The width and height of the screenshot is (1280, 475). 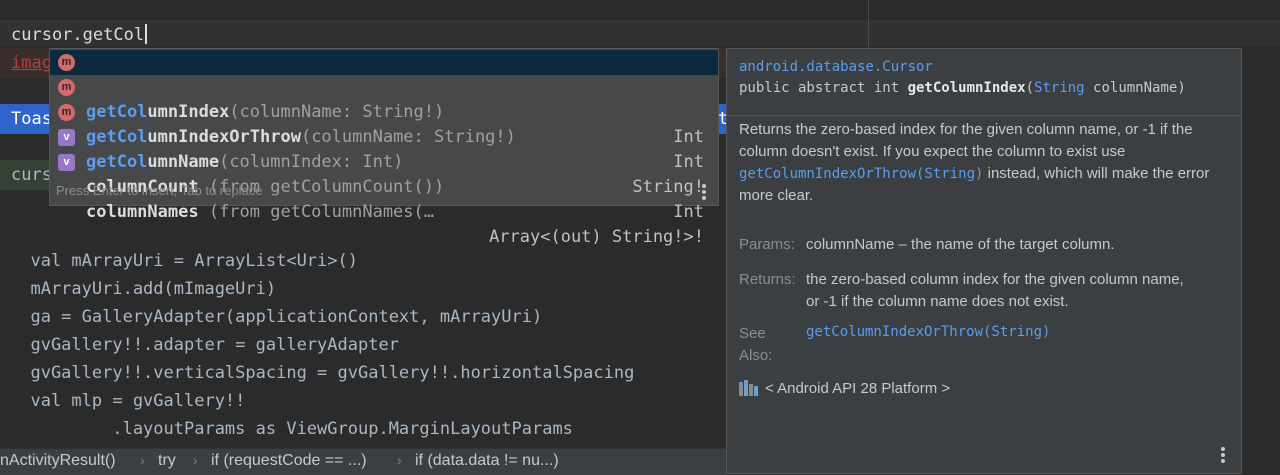 I want to click on completion-type: Array<(out) String!>!, so click(x=596, y=237).